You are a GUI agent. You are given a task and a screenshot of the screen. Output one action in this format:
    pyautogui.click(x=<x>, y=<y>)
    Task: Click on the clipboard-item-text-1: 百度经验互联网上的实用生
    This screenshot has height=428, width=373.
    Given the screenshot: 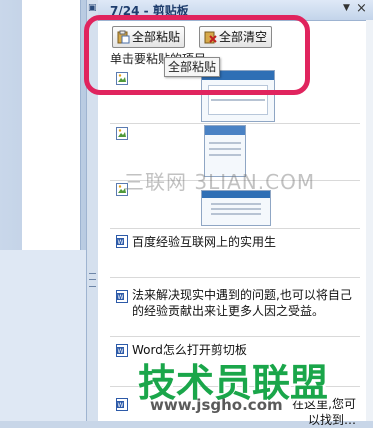 What is the action you would take?
    pyautogui.click(x=246, y=242)
    